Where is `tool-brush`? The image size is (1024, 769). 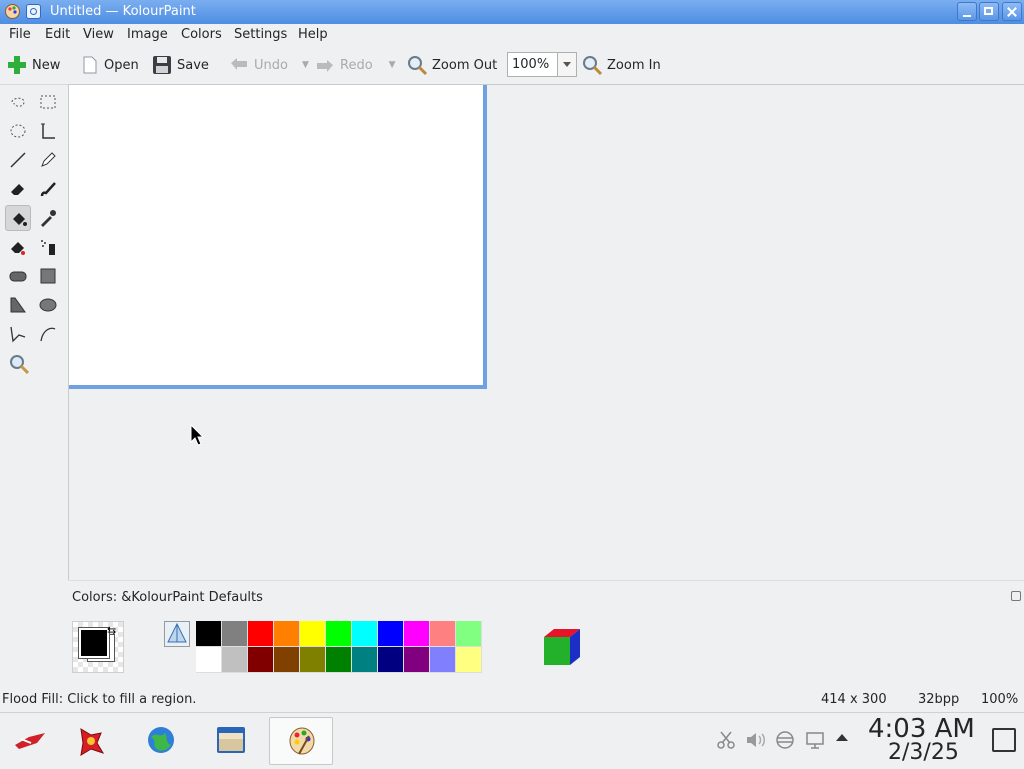 tool-brush is located at coordinates (48, 189).